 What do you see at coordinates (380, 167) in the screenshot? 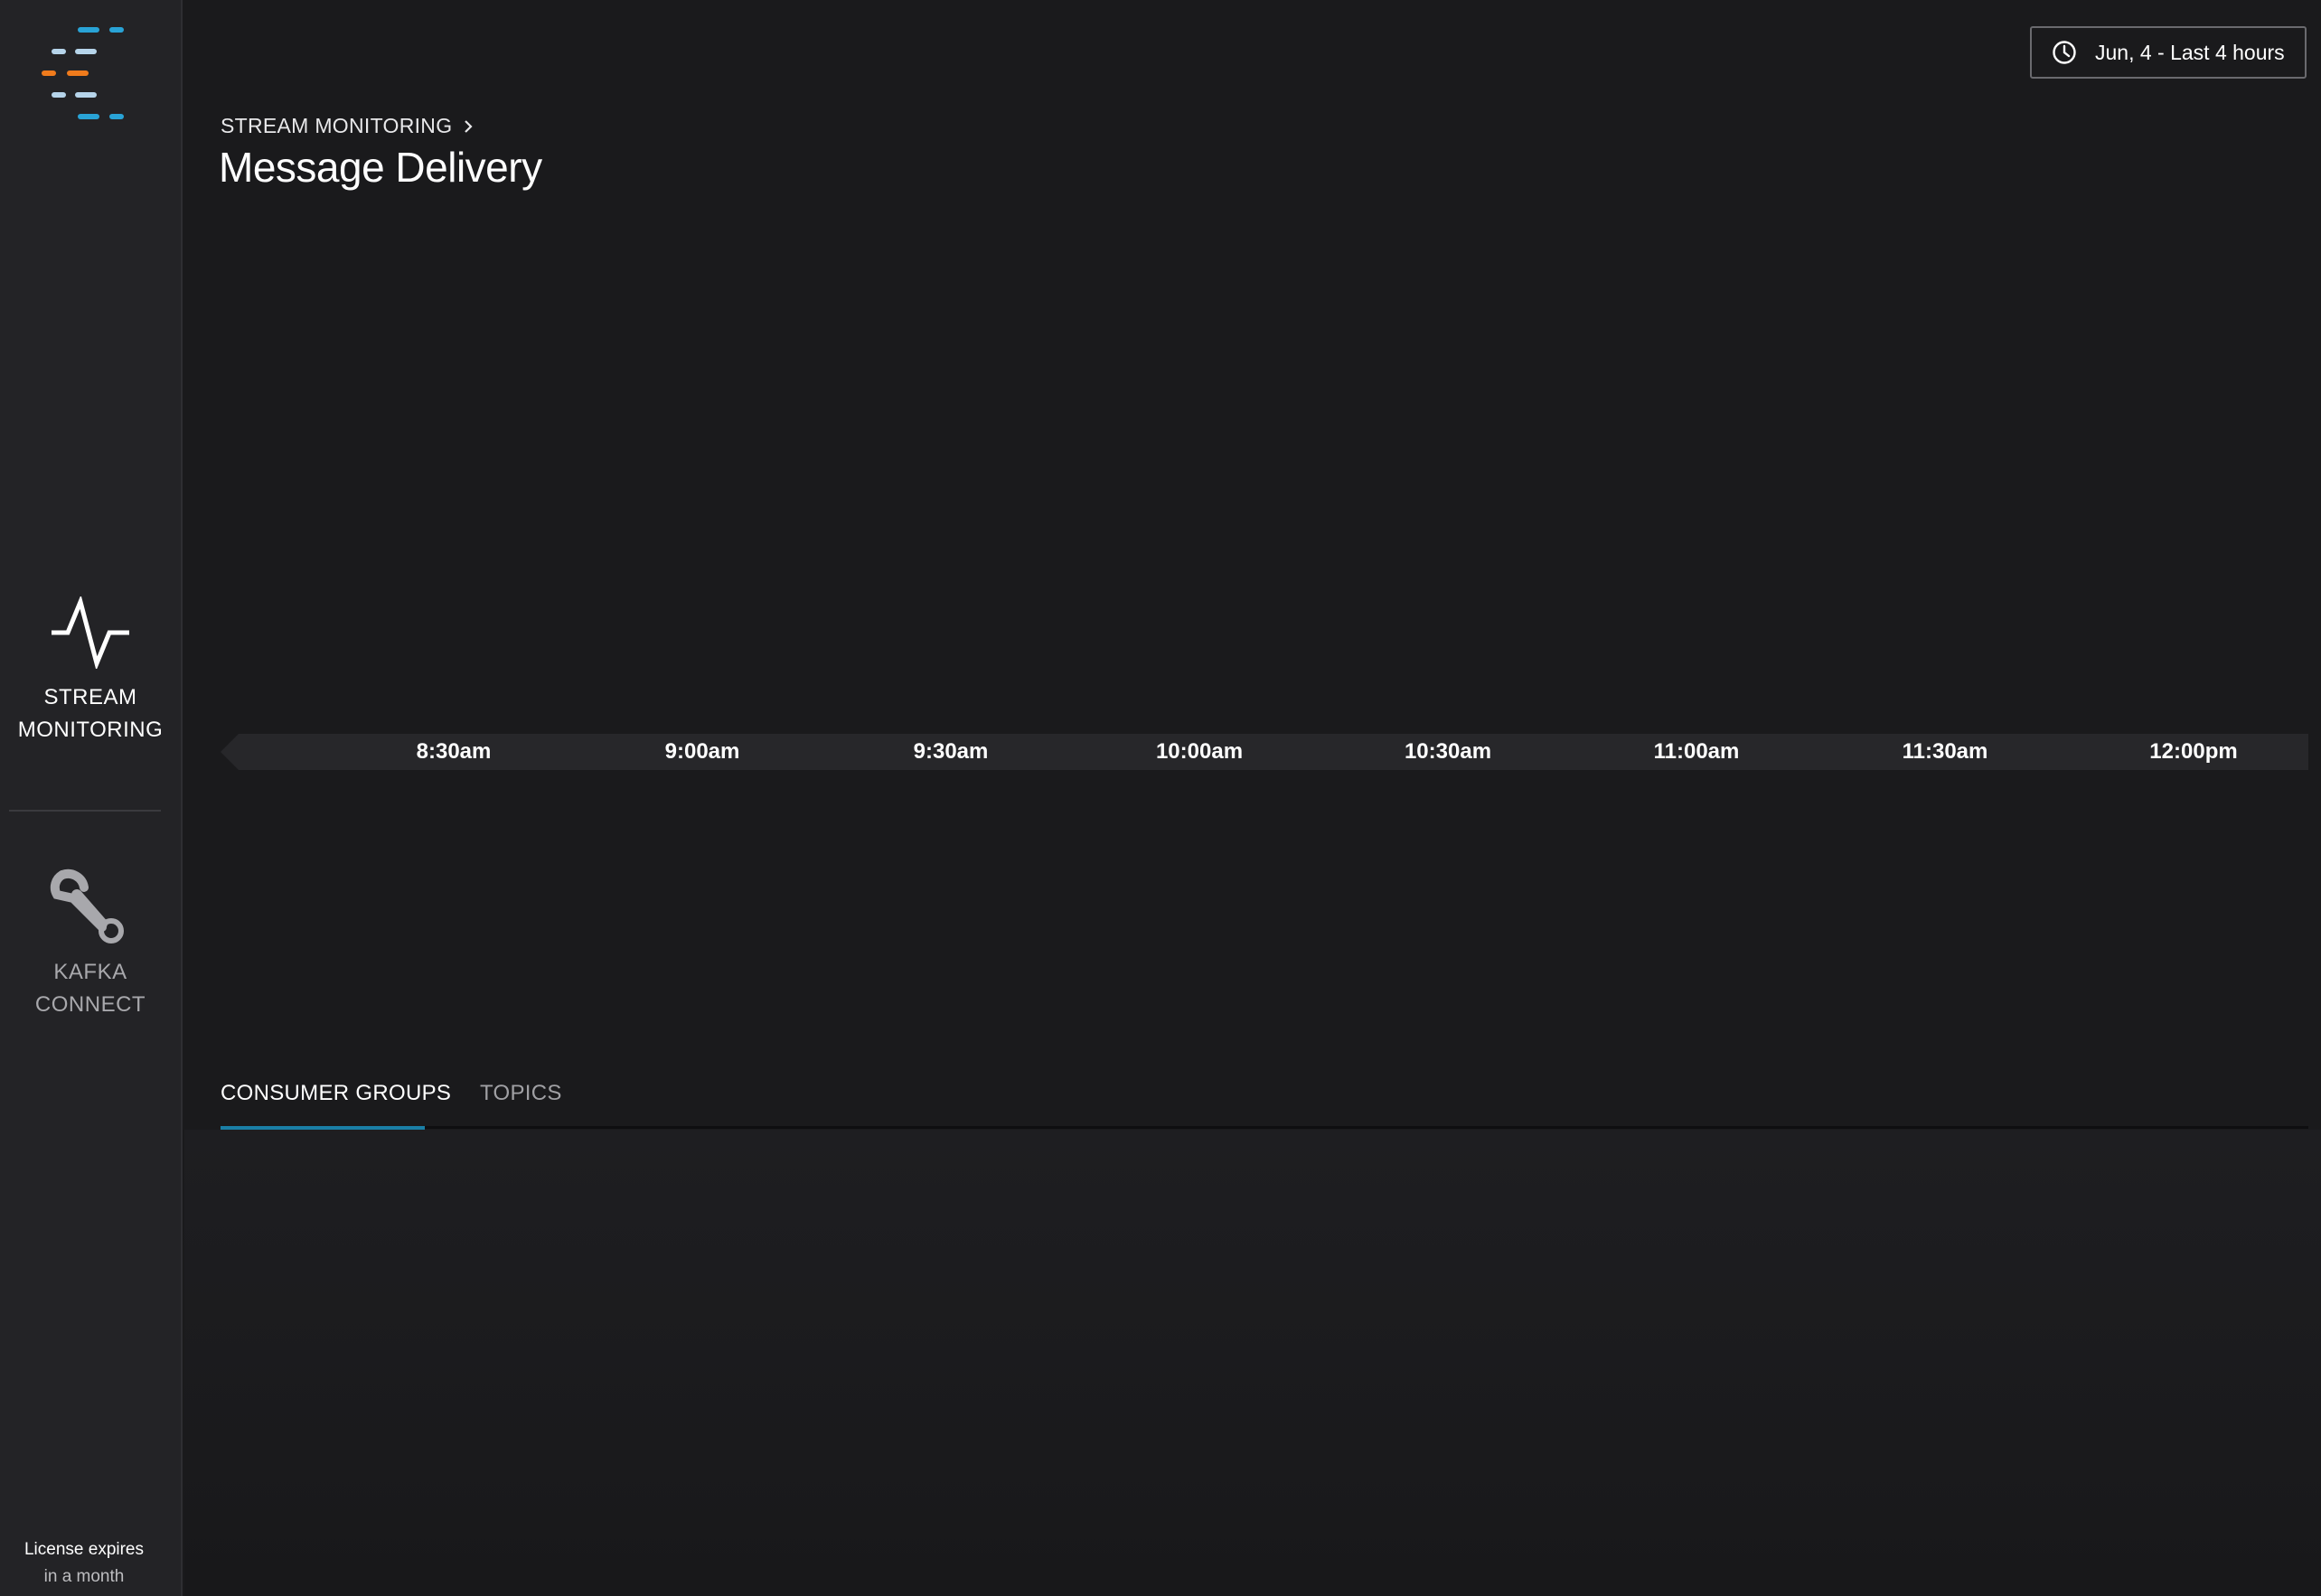
I see `page-title: Message Delivery` at bounding box center [380, 167].